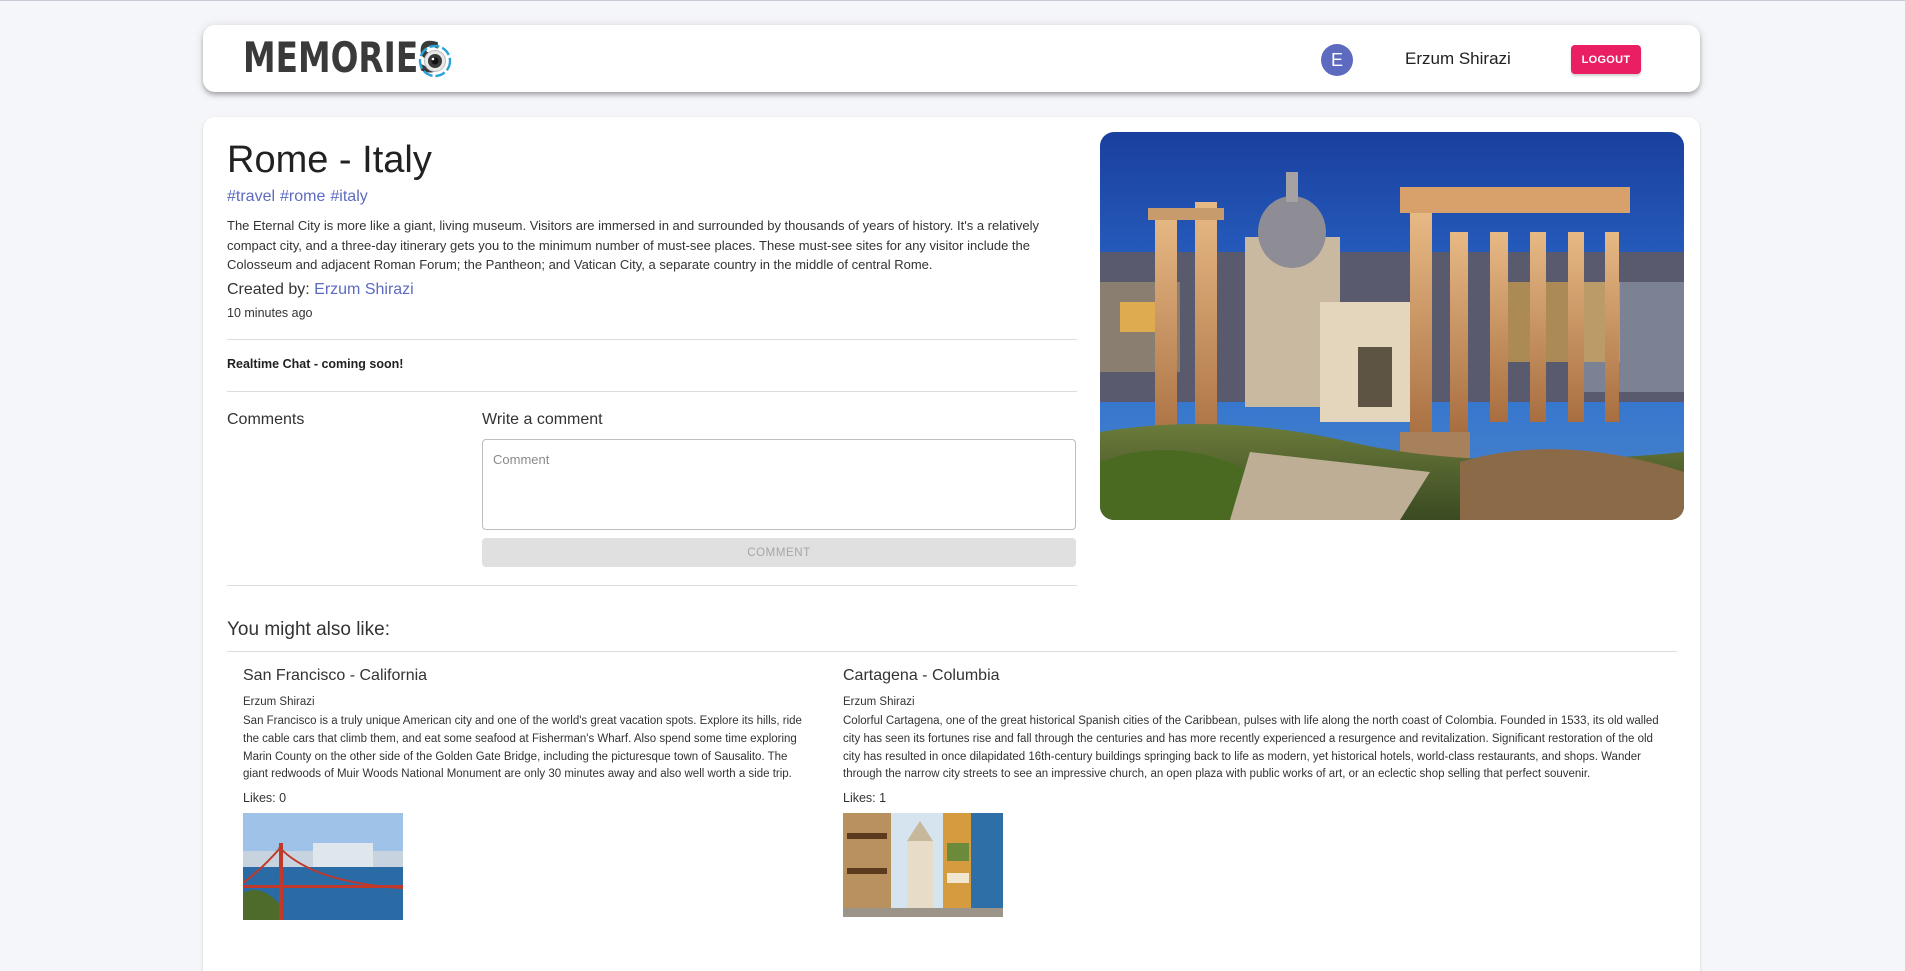 The width and height of the screenshot is (1905, 971). I want to click on camera-lens-icon, so click(435, 61).